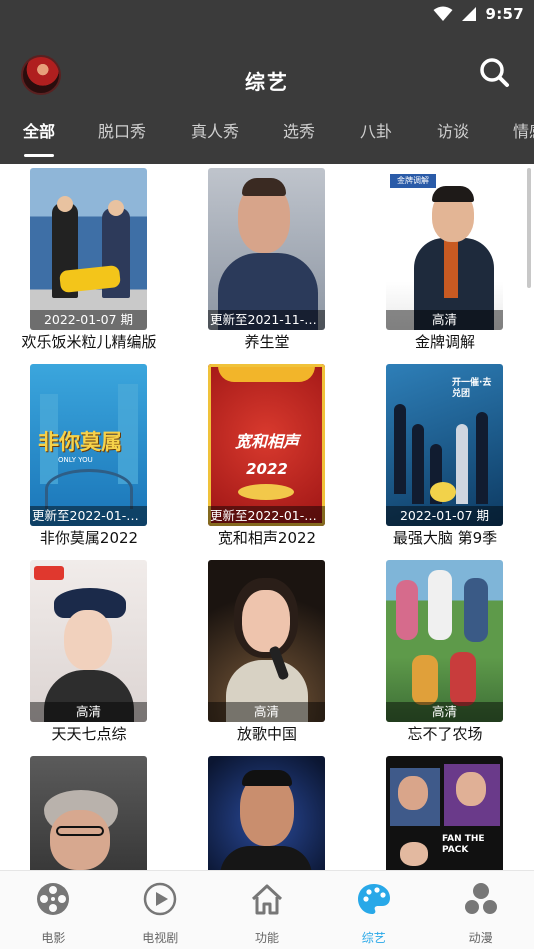  I want to click on tab-emotion: 情感, so click(523, 130).